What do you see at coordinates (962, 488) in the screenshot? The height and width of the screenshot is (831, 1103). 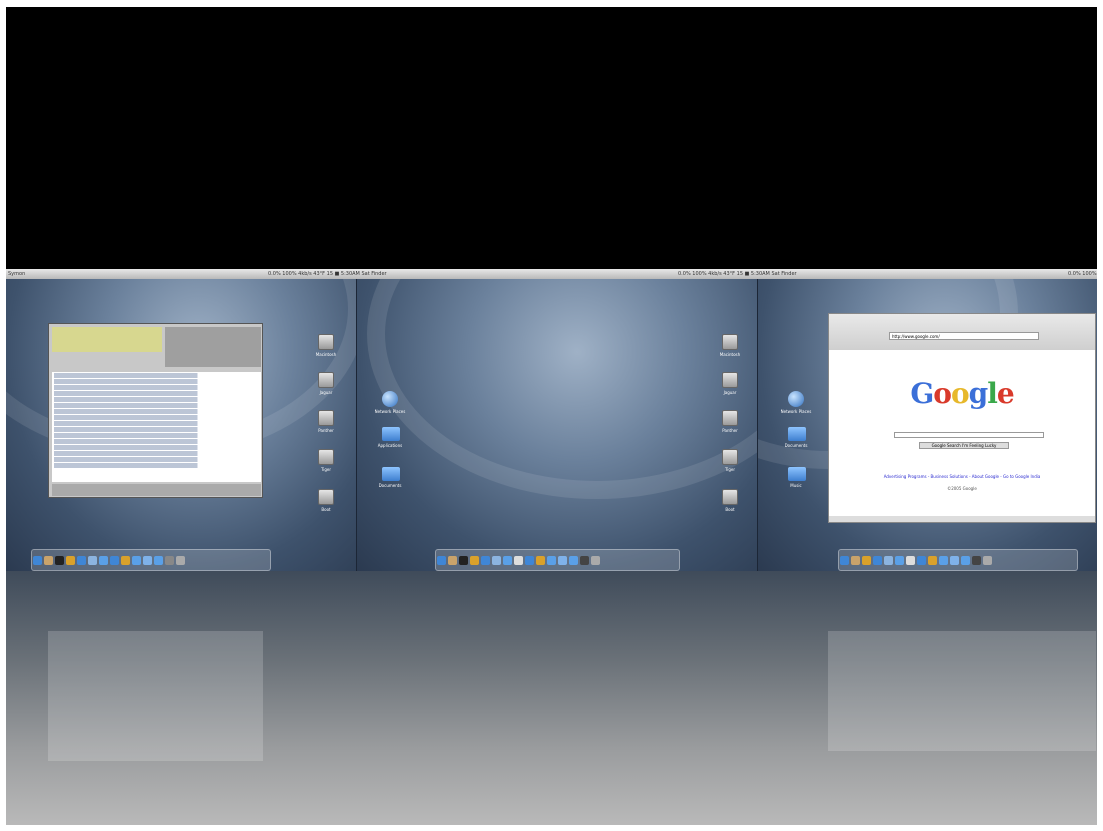 I see `copyright: ©2005 Google` at bounding box center [962, 488].